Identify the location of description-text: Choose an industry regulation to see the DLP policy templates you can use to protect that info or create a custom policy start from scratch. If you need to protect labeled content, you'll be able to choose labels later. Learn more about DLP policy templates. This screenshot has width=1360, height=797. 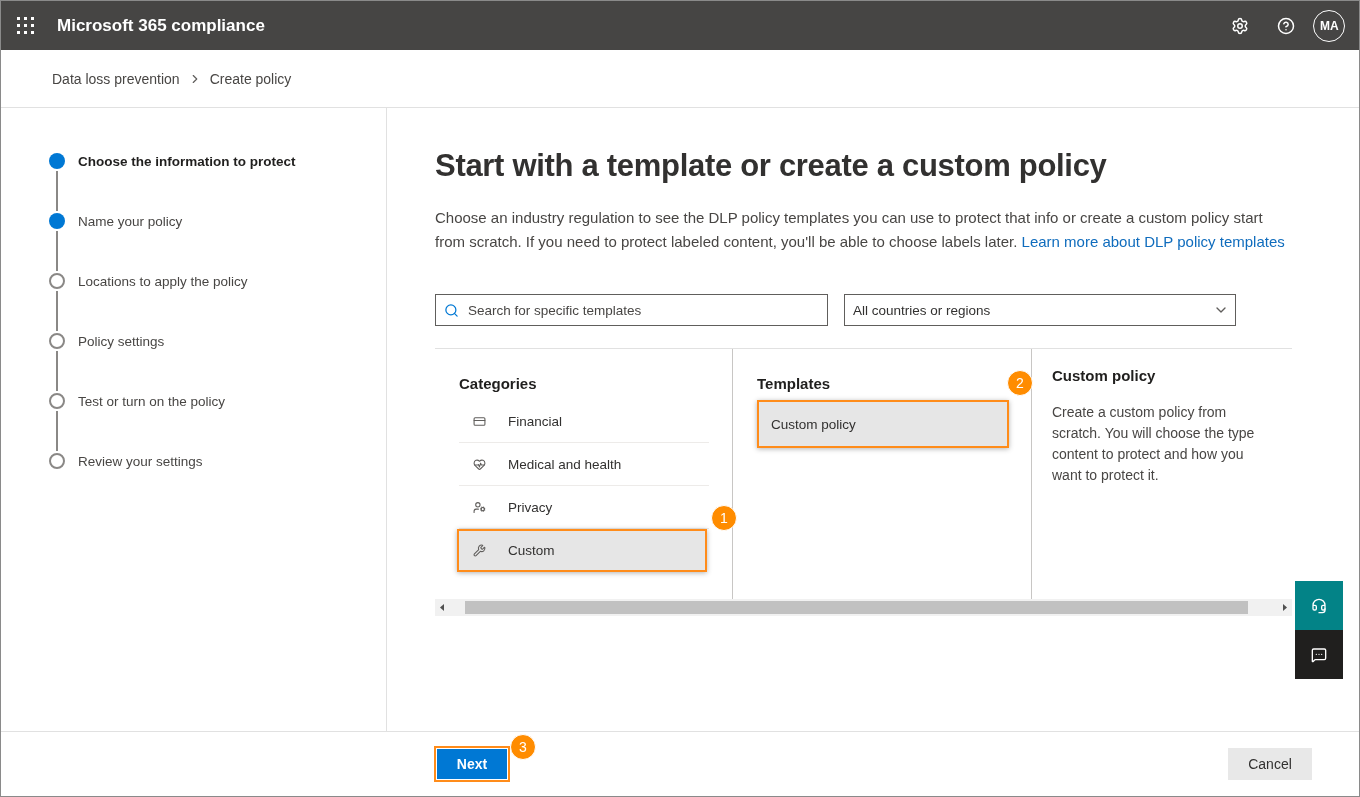
(860, 230).